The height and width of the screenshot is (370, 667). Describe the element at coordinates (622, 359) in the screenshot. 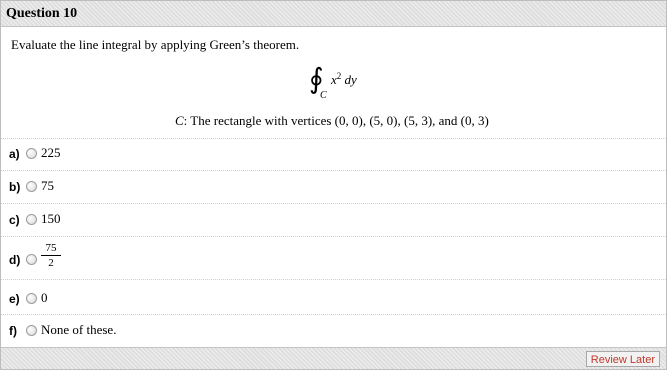

I see `review-later-button: Review Later` at that location.